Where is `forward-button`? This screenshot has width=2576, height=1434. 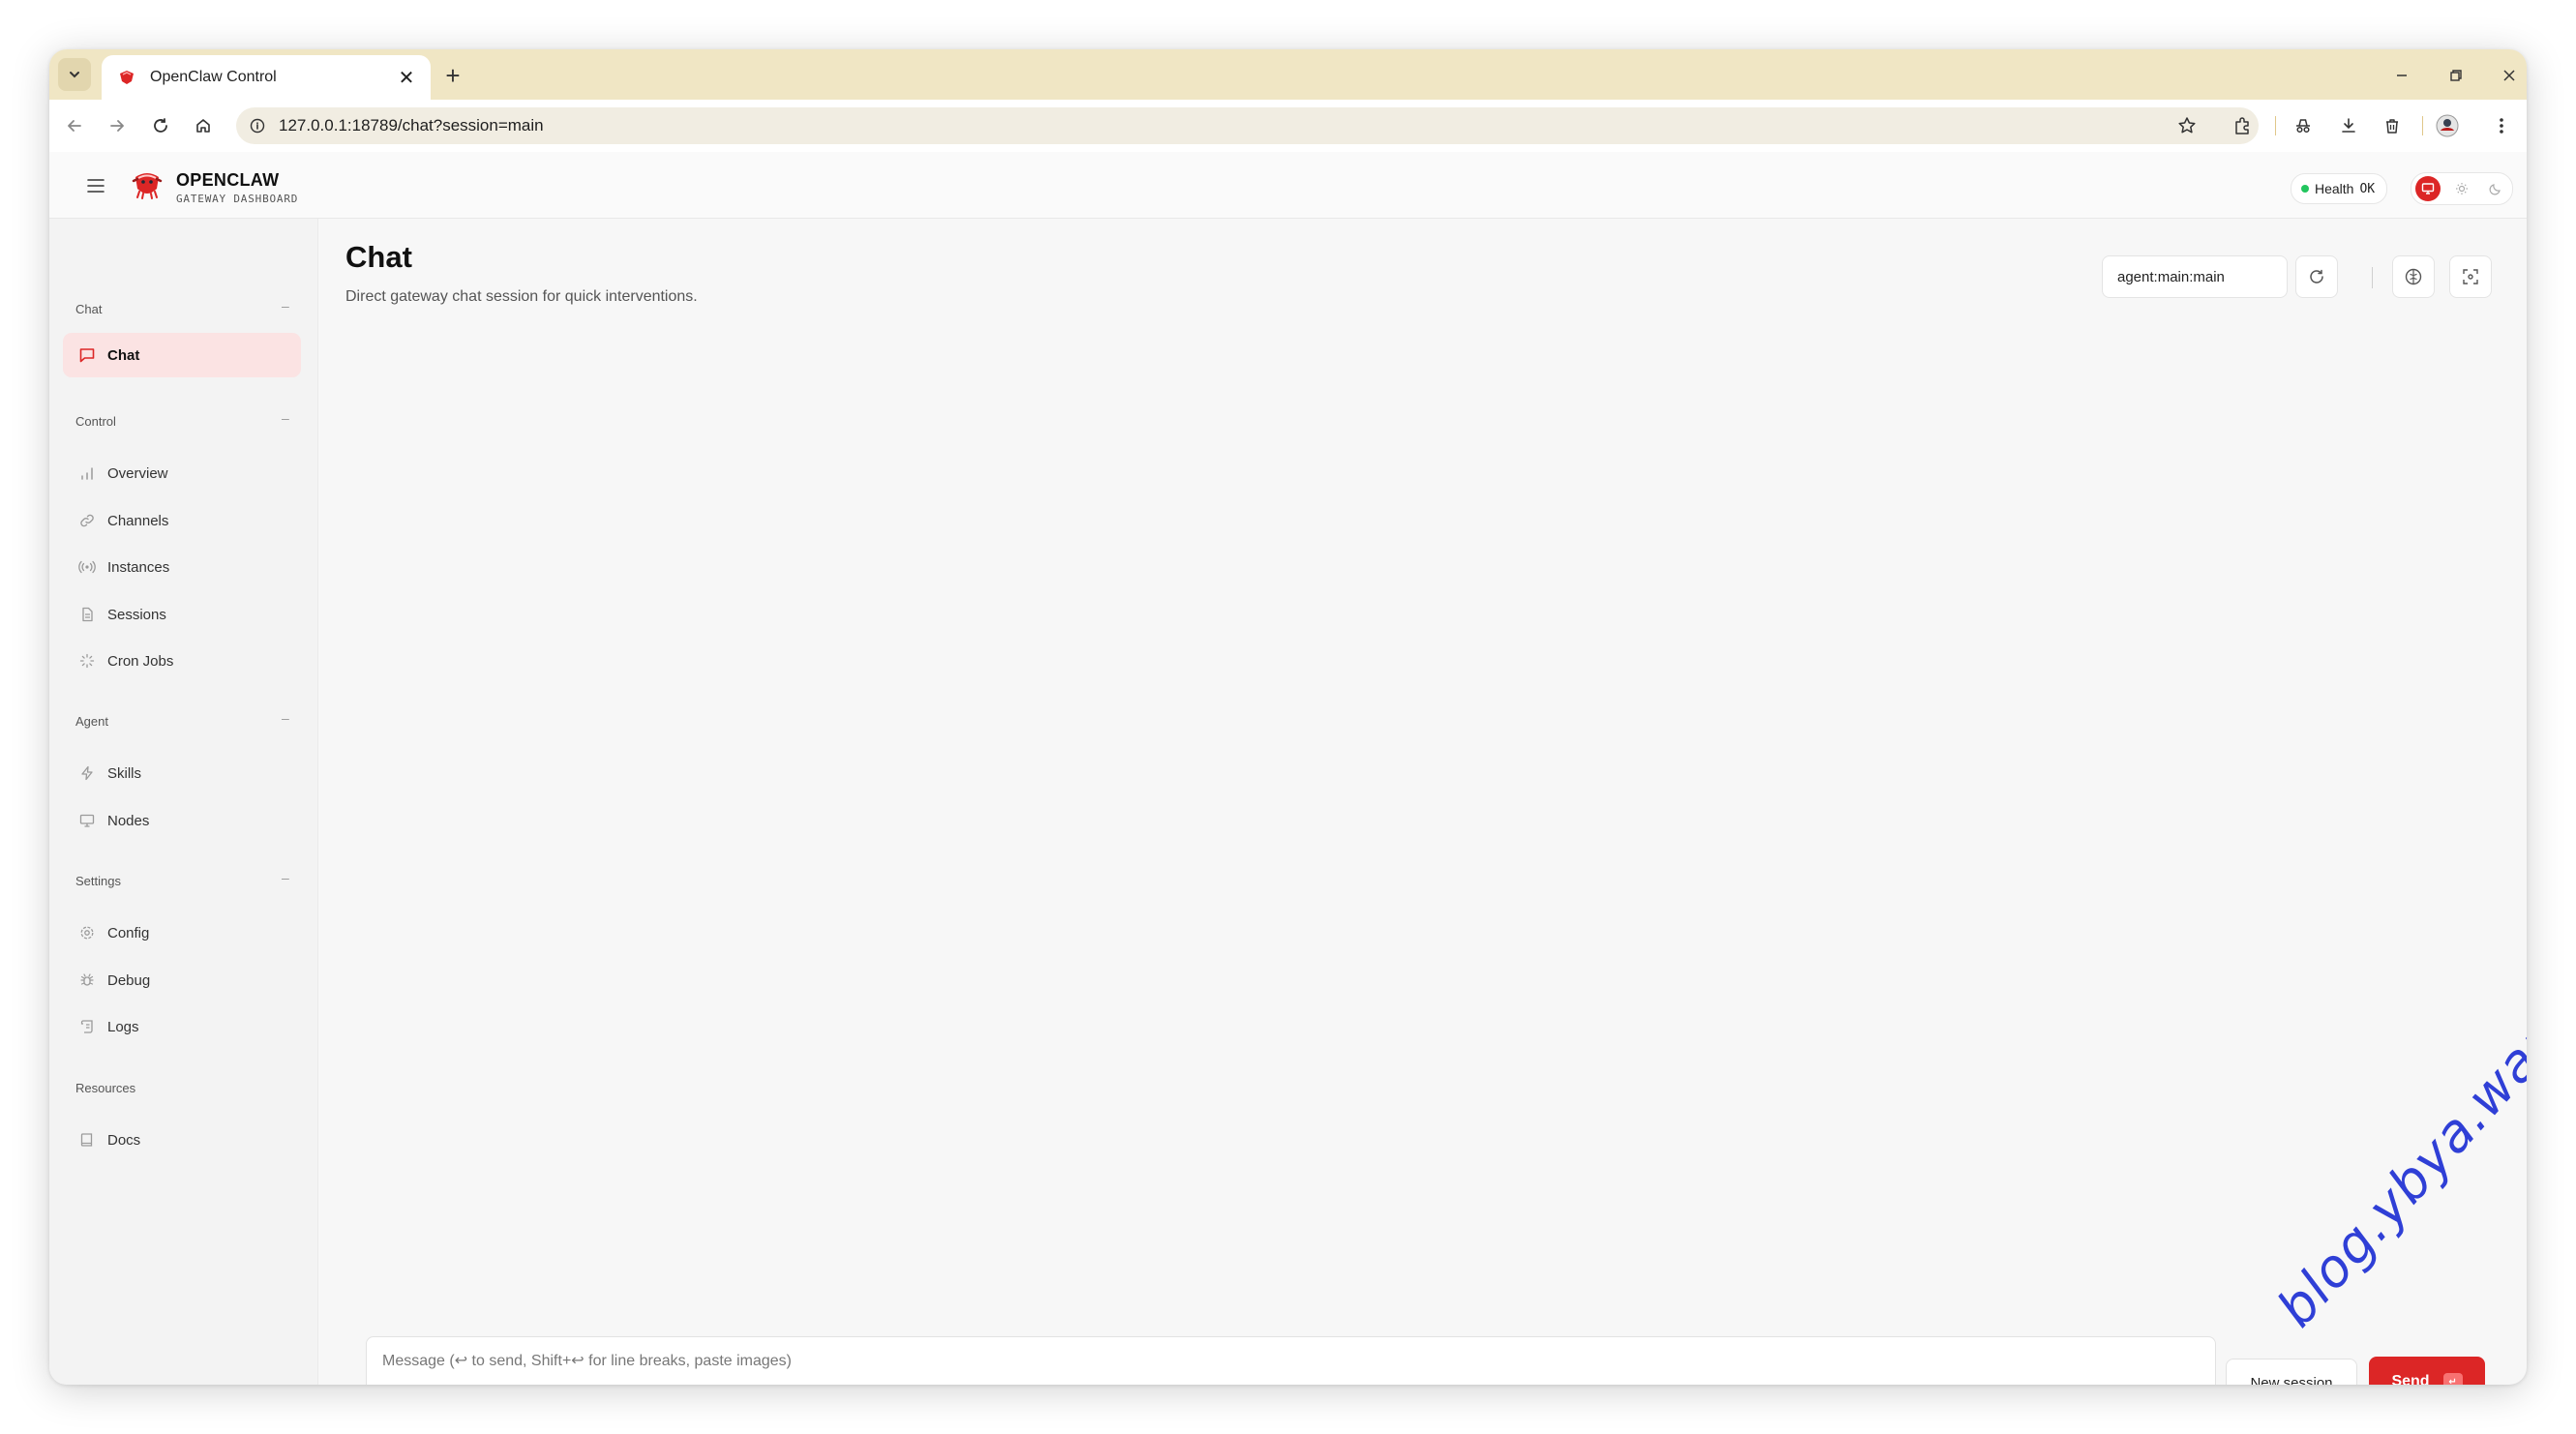
forward-button is located at coordinates (117, 125).